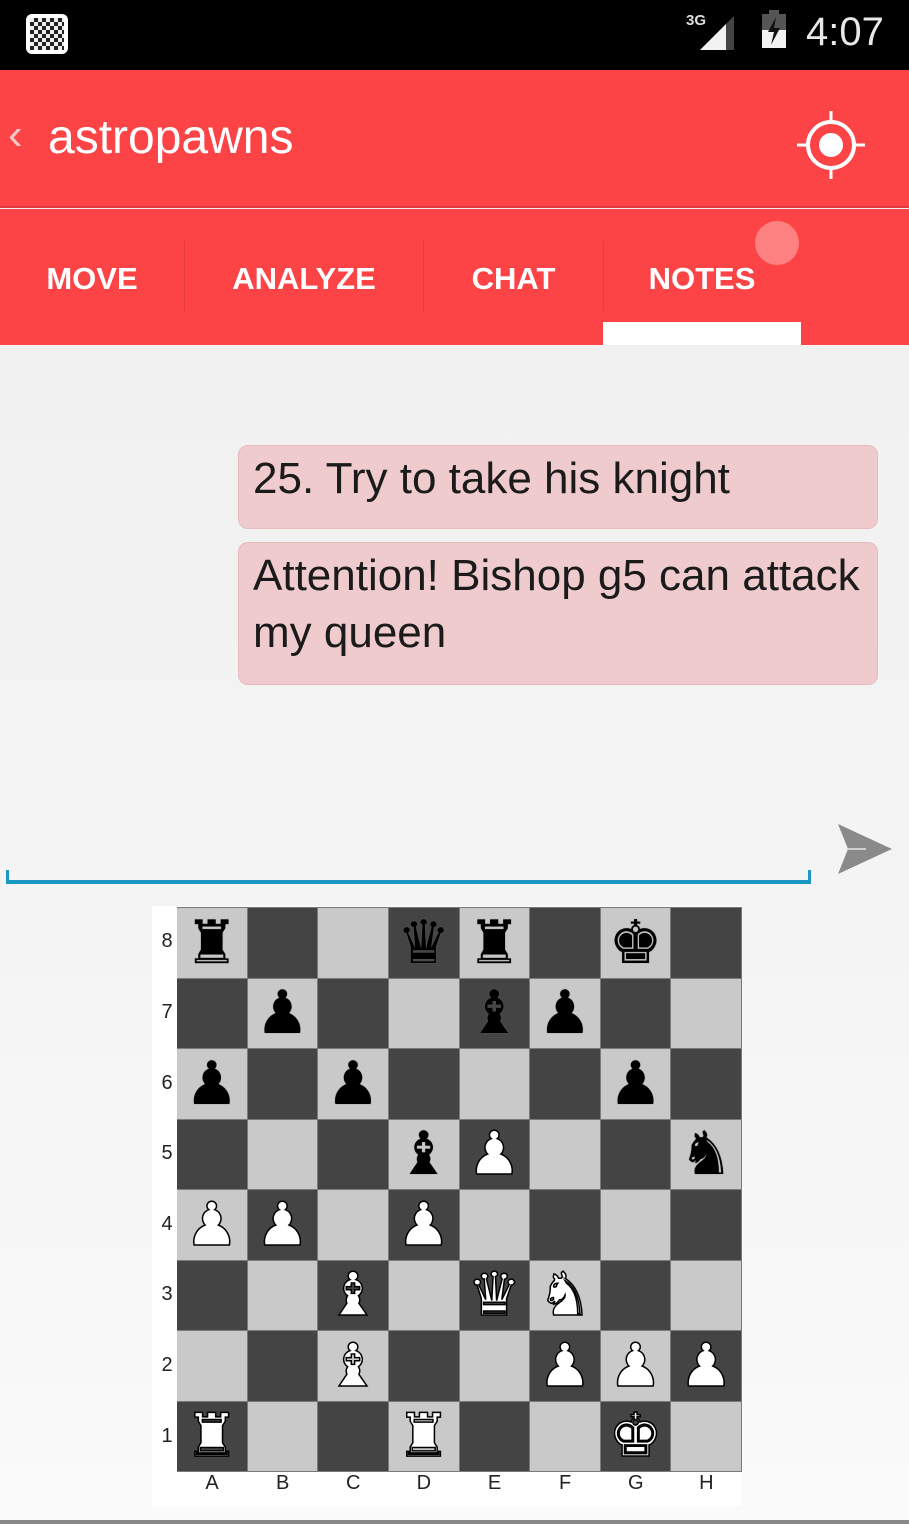 This screenshot has width=909, height=1524. What do you see at coordinates (565, 1084) in the screenshot?
I see `square-f6` at bounding box center [565, 1084].